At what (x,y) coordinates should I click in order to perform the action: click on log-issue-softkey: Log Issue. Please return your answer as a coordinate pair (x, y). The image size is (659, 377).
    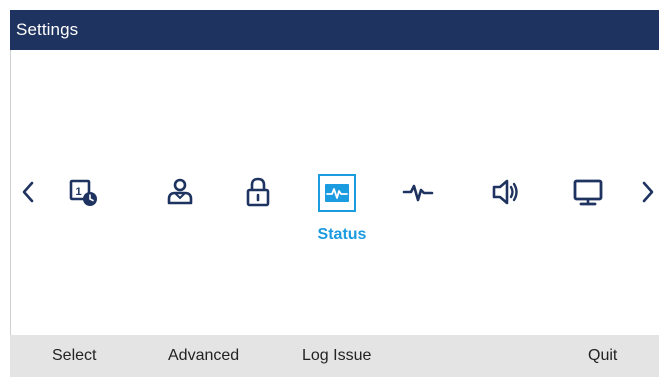
    Looking at the image, I should click on (336, 356).